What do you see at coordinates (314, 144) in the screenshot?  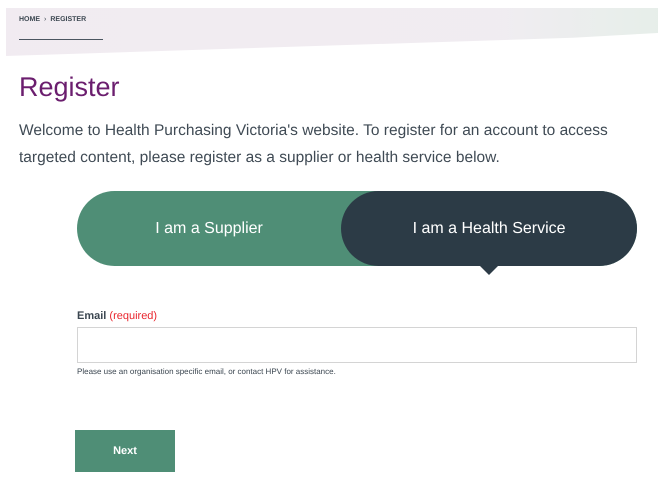 I see `intro-text: Welcome to Health Purchasing Victoria's website. To register for an account to access targeted content, please register as a supplier or health service below.` at bounding box center [314, 144].